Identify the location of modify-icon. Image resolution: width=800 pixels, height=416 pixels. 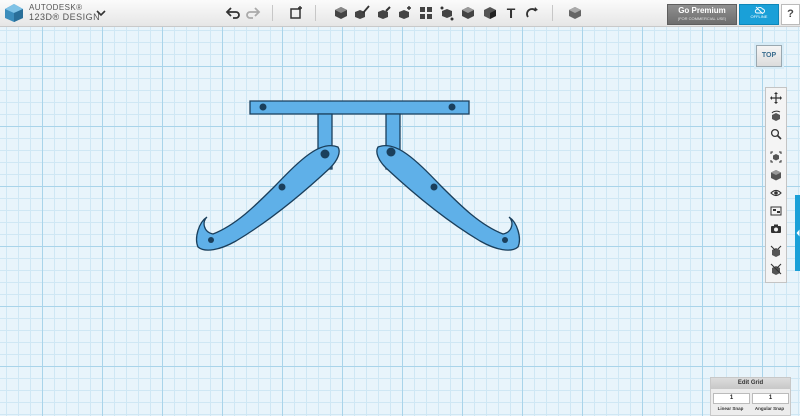
(405, 13).